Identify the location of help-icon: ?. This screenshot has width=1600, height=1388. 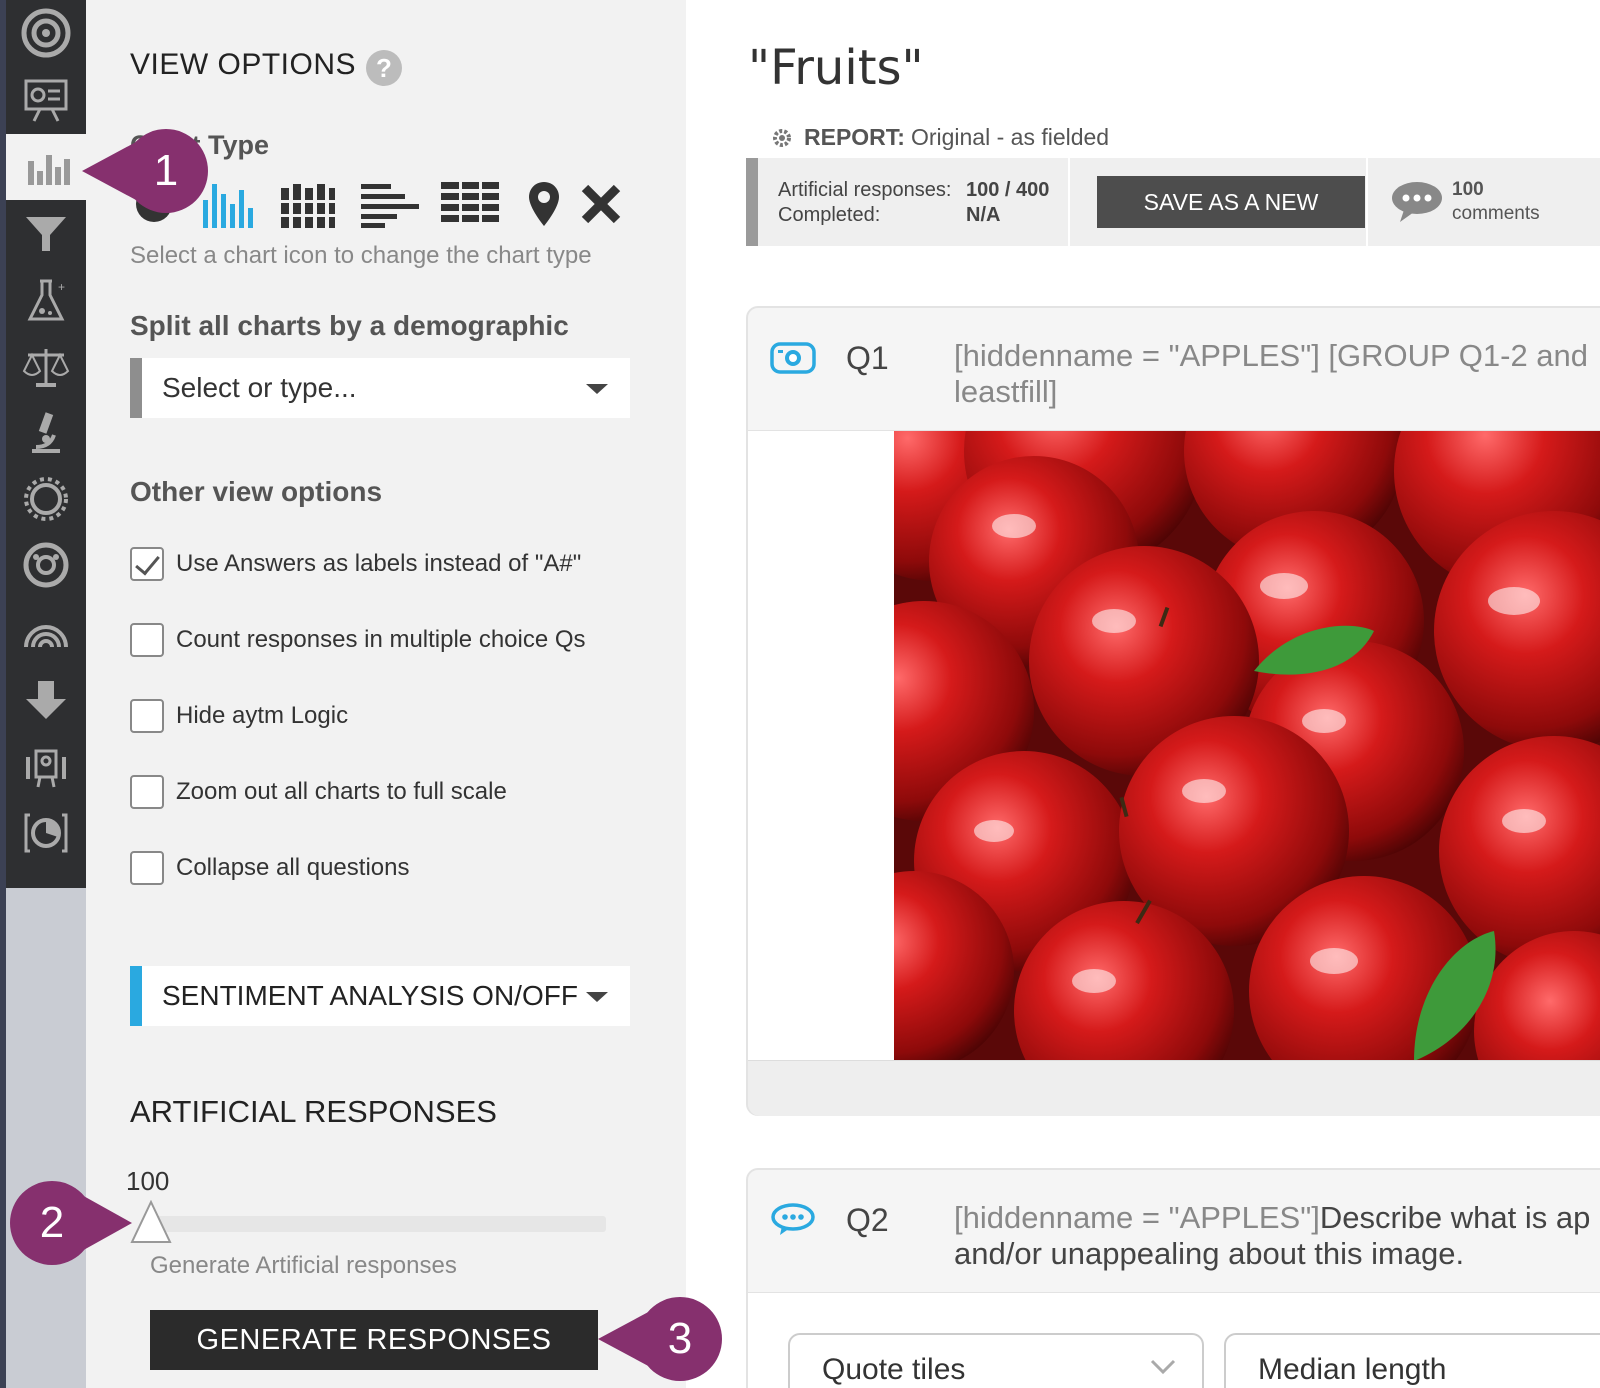
(384, 68).